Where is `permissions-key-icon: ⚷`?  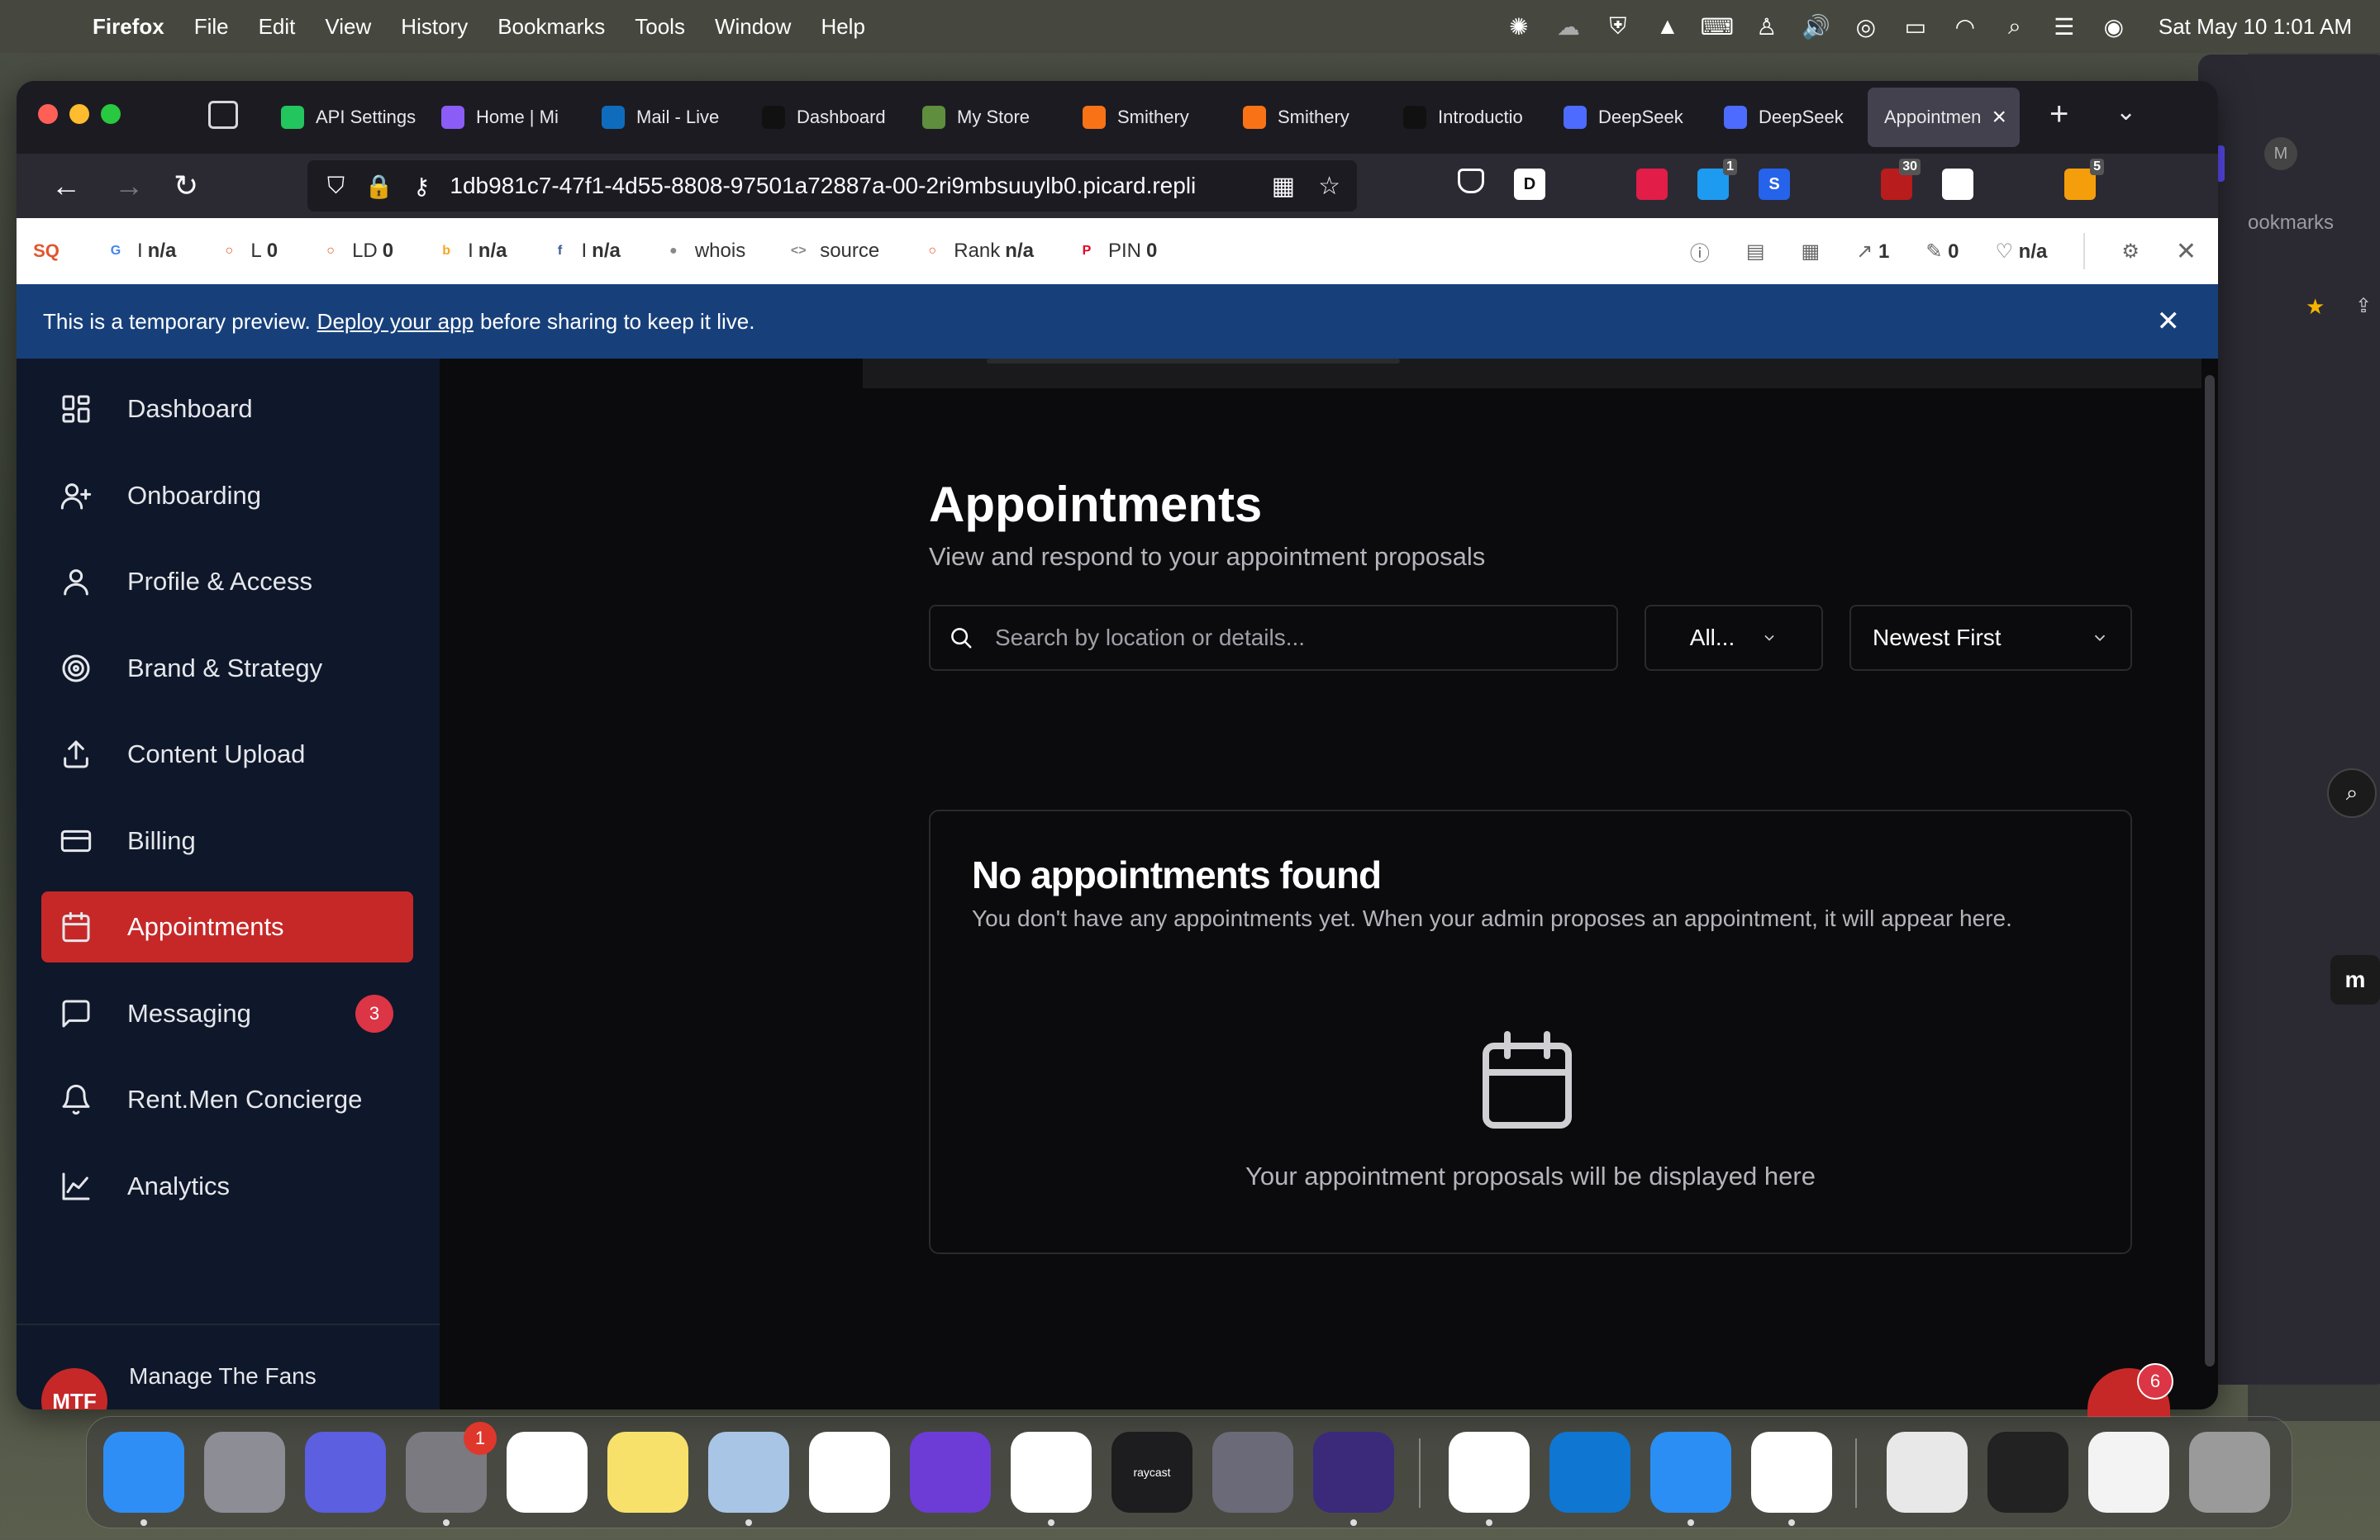 permissions-key-icon: ⚷ is located at coordinates (422, 186).